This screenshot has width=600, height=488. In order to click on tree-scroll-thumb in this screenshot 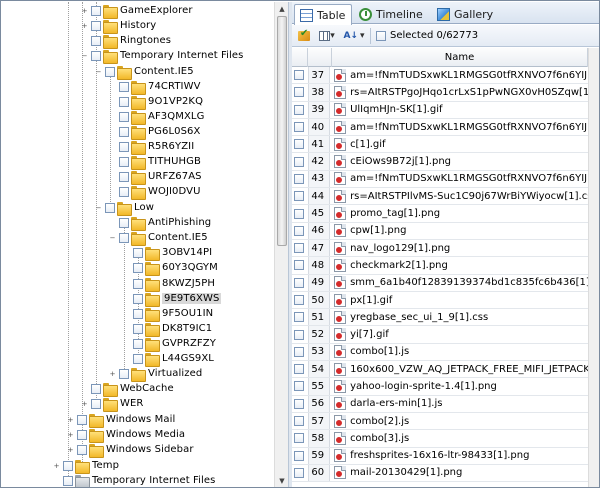, I will do `click(282, 131)`.